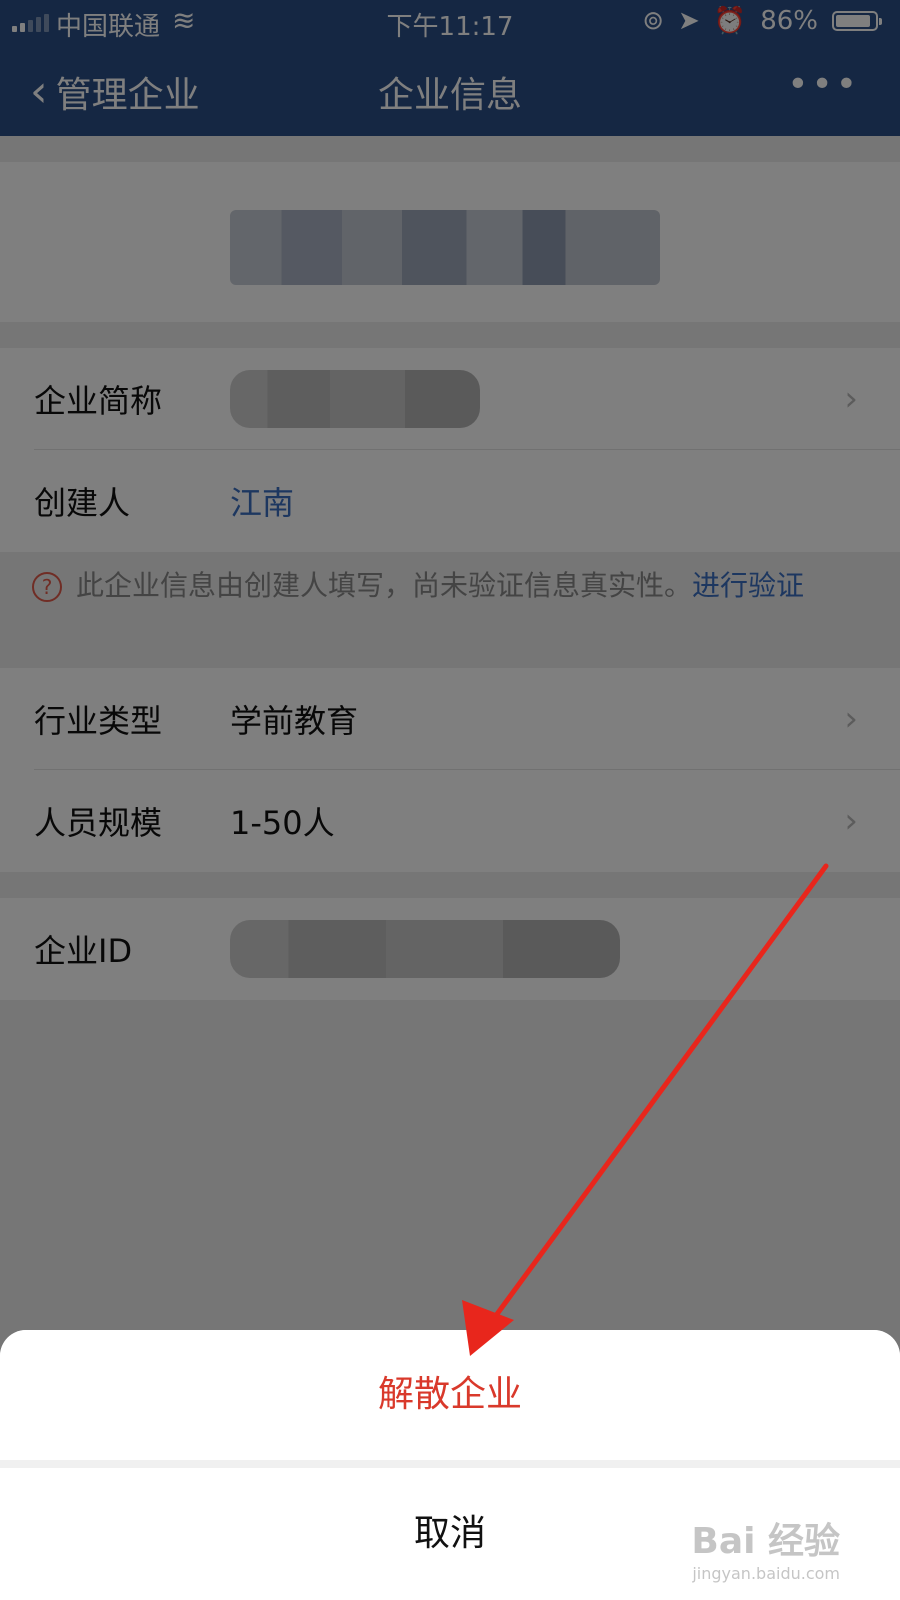 This screenshot has height=1600, width=900. Describe the element at coordinates (766, 1573) in the screenshot. I see `watermark-url: jingyan.baidu.com` at that location.